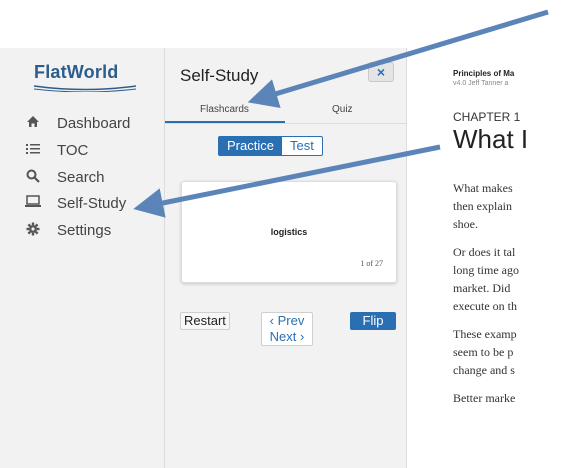  What do you see at coordinates (250, 146) in the screenshot?
I see `practice-mode-button: Practice` at bounding box center [250, 146].